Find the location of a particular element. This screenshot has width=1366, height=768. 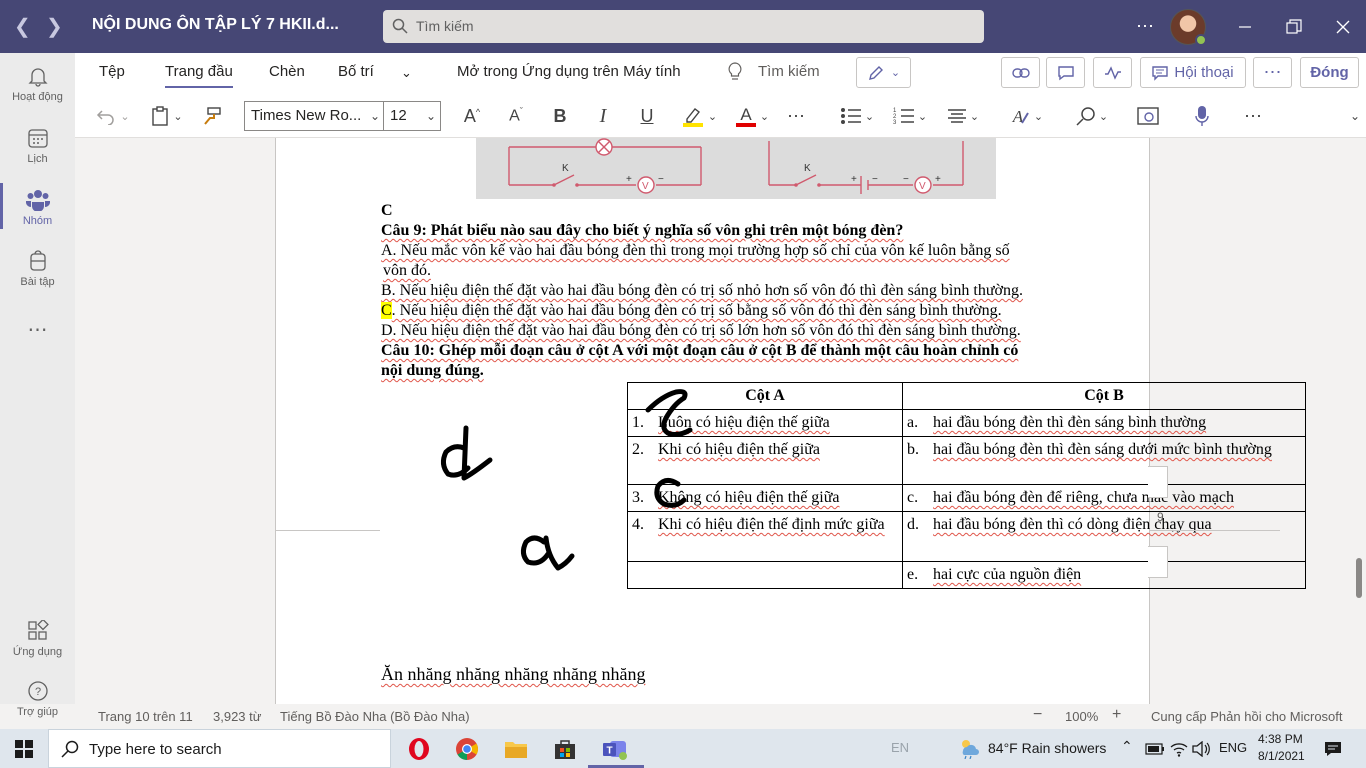

font-size-select: 12 ⌄ is located at coordinates (412, 116).